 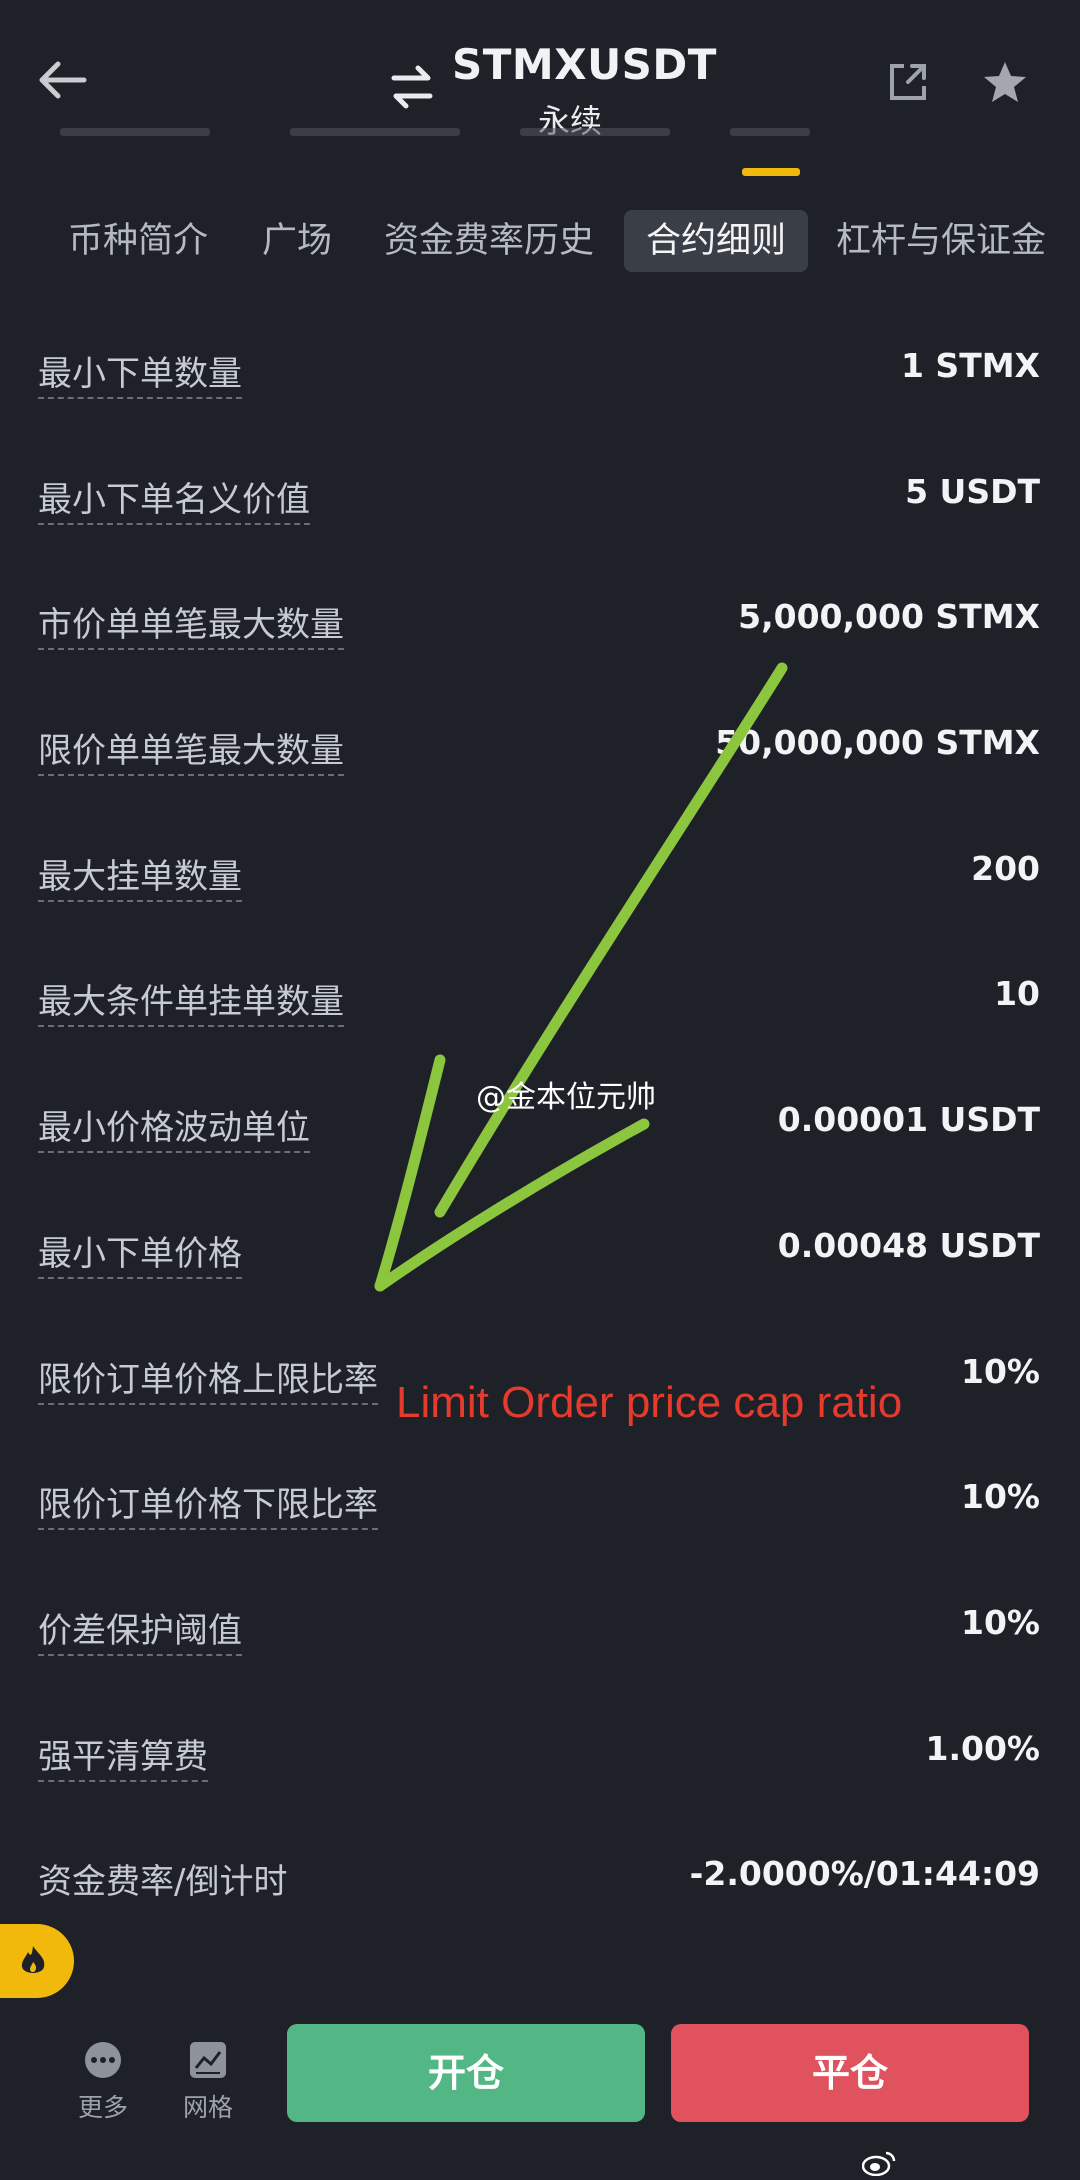 What do you see at coordinates (908, 1245) in the screenshot?
I see `spec-value: 0.00048 USDT` at bounding box center [908, 1245].